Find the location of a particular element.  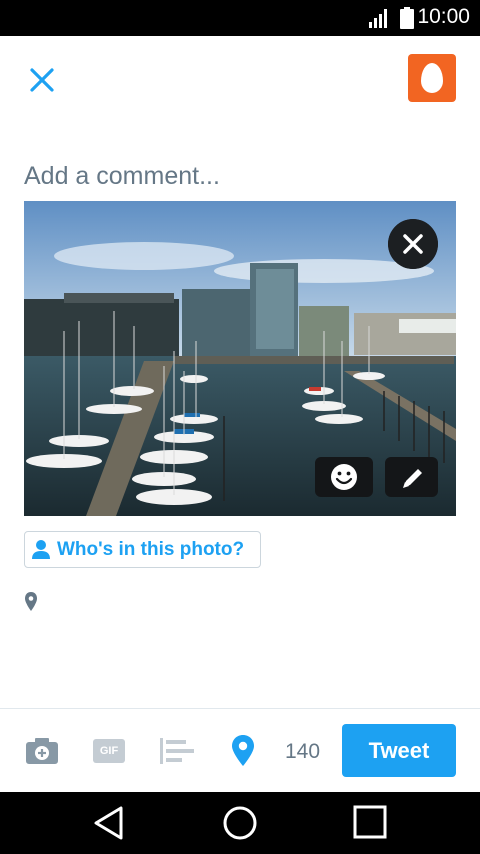

map-pin-icon is located at coordinates (31, 602).